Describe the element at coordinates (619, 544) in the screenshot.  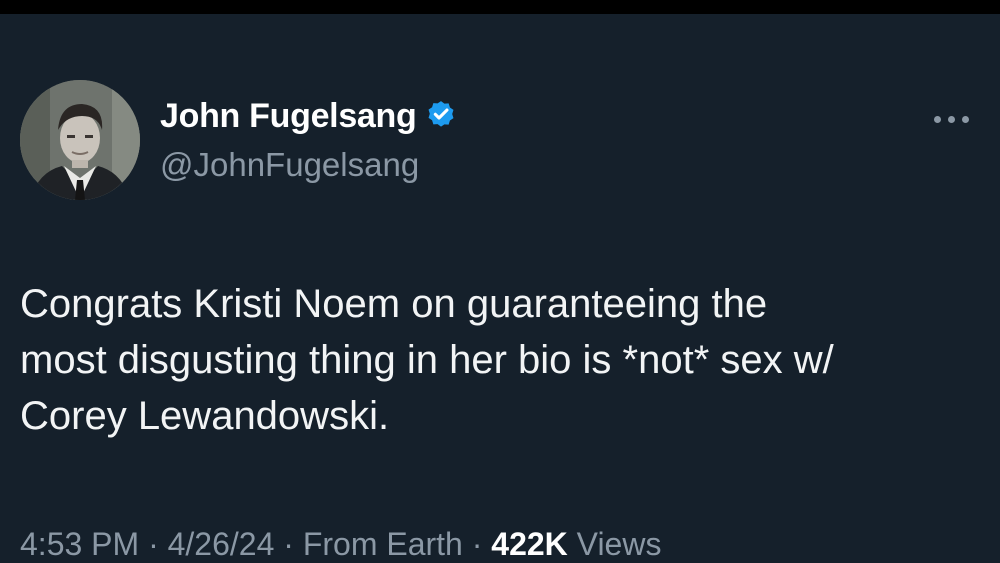
I see `views-label: Views` at that location.